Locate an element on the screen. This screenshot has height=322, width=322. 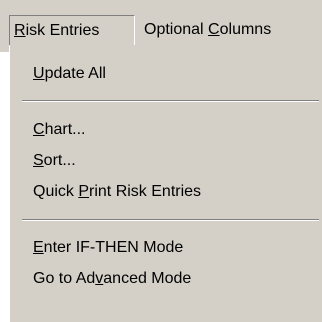
menu-optional-columns: Optional Columns is located at coordinates (207, 30).